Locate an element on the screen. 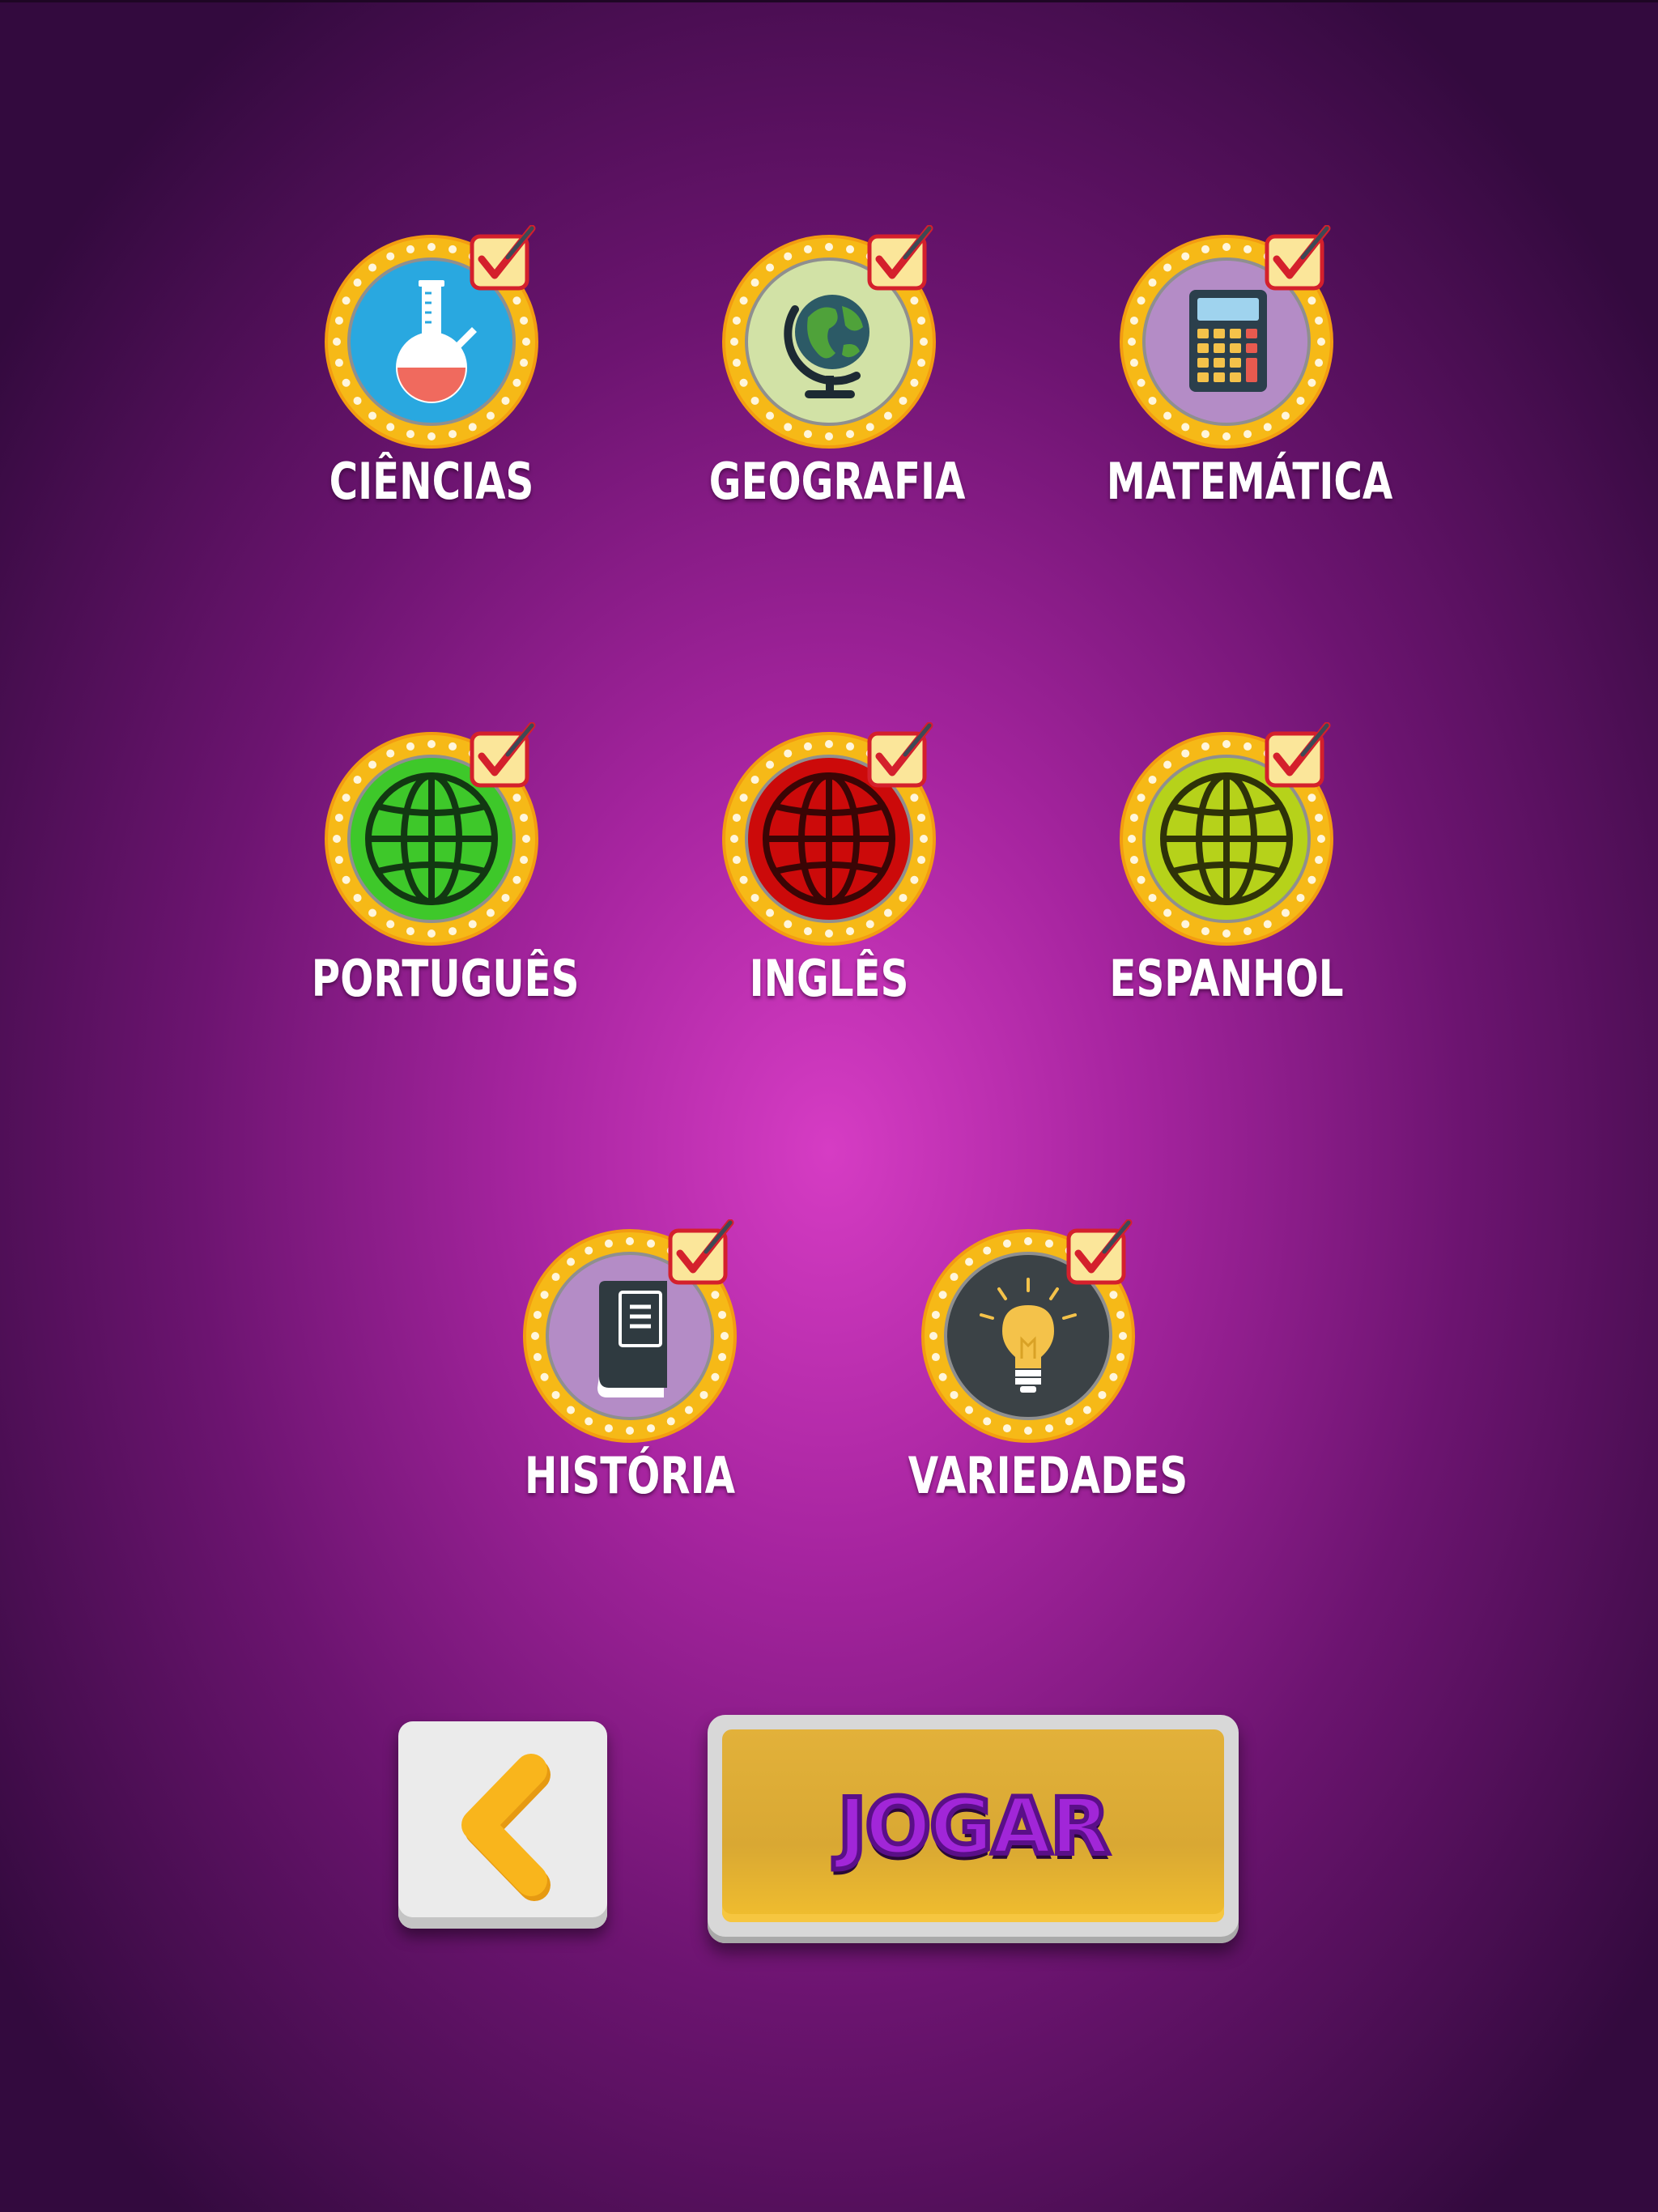  play-button-label: JOGAR is located at coordinates (973, 1827).